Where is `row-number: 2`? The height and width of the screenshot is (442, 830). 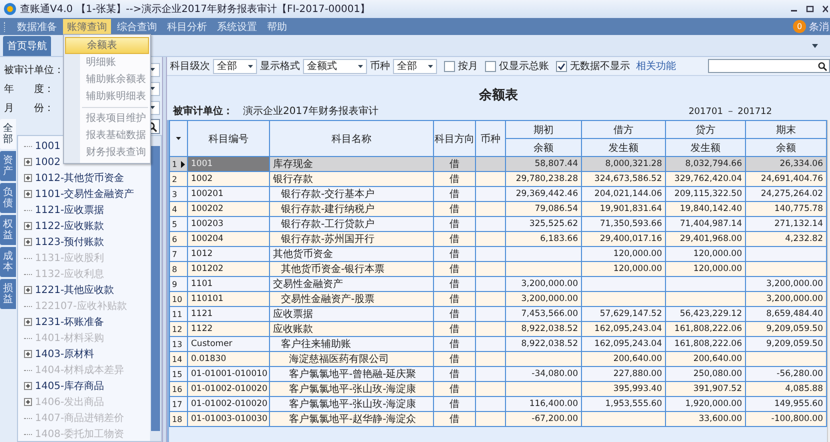 row-number: 2 is located at coordinates (175, 179).